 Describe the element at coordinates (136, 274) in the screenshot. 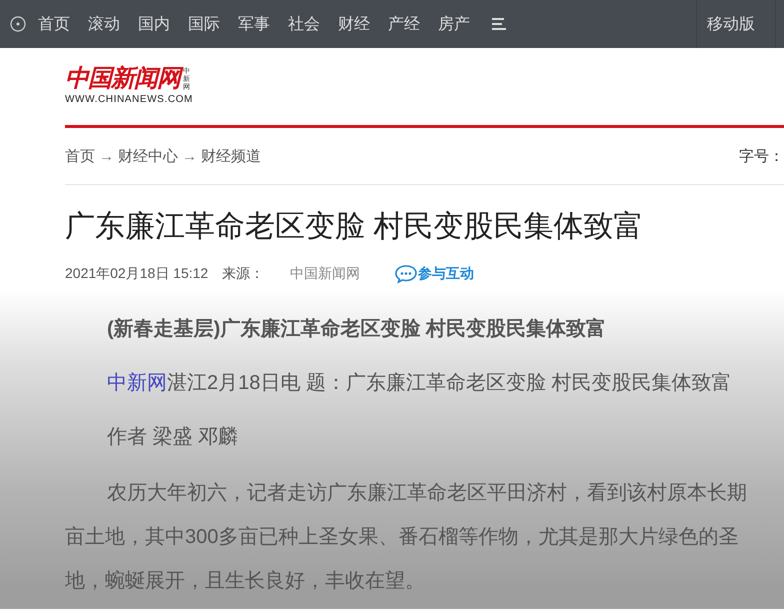

I see `publish-date: 2021年02月18日 15:12` at that location.